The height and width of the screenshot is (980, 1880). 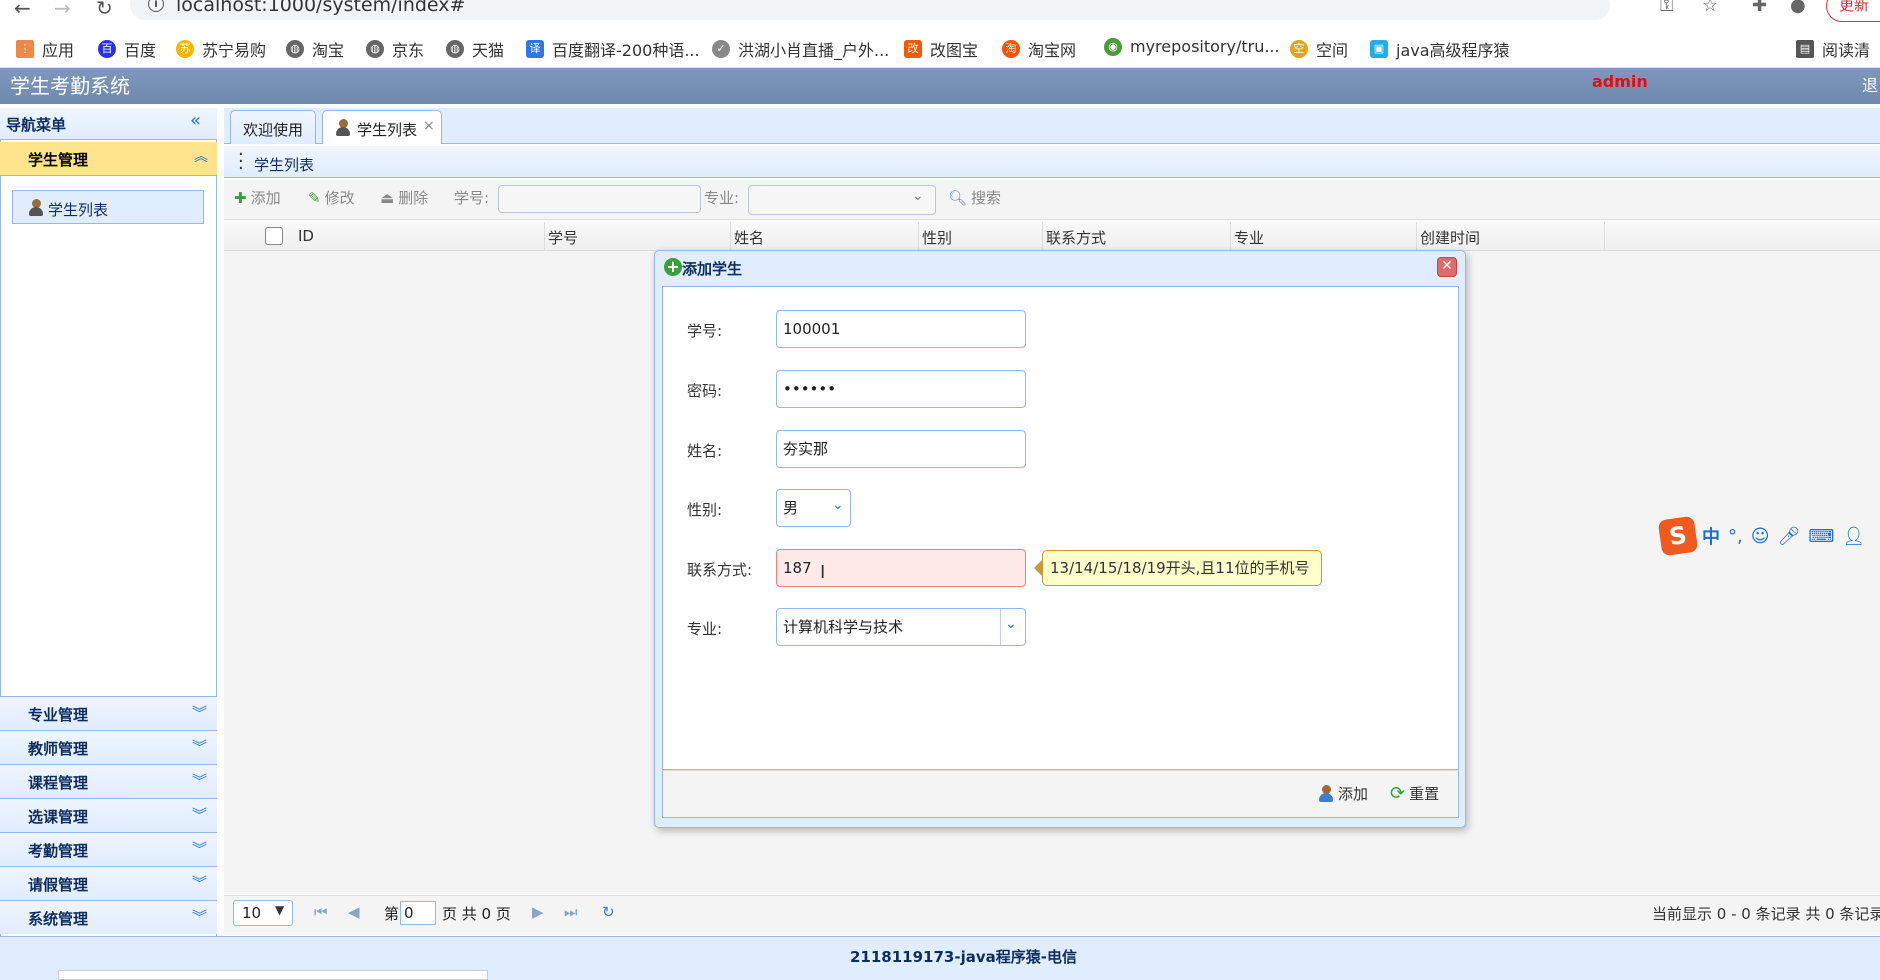 I want to click on column-header-phone: 联系方式, so click(x=1076, y=237).